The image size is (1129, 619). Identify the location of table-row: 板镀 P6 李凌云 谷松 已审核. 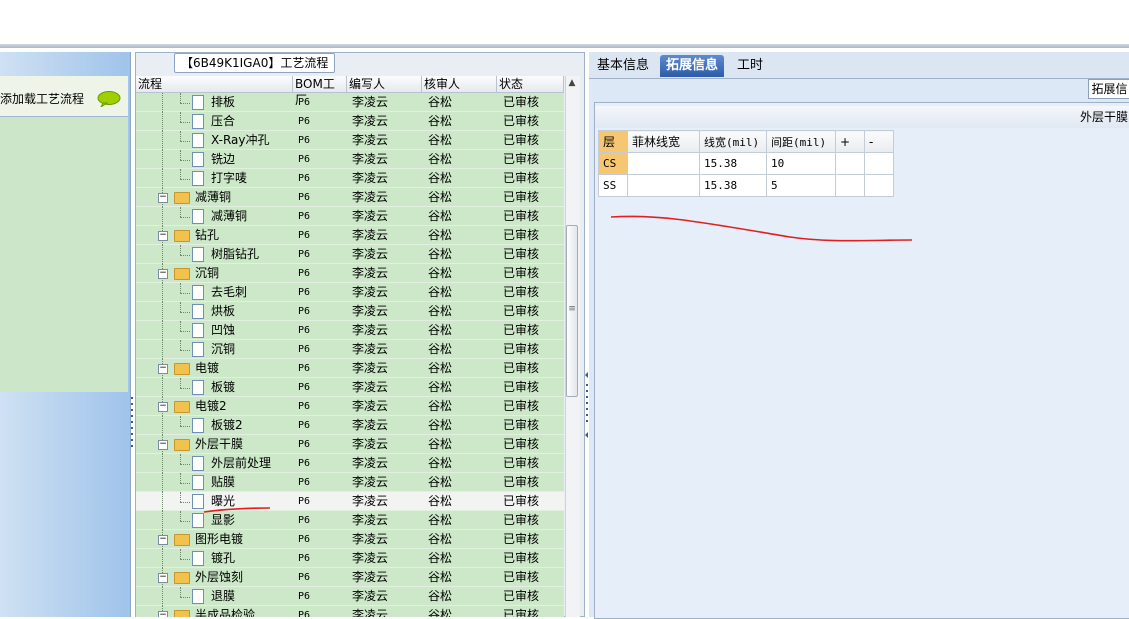
(350, 387).